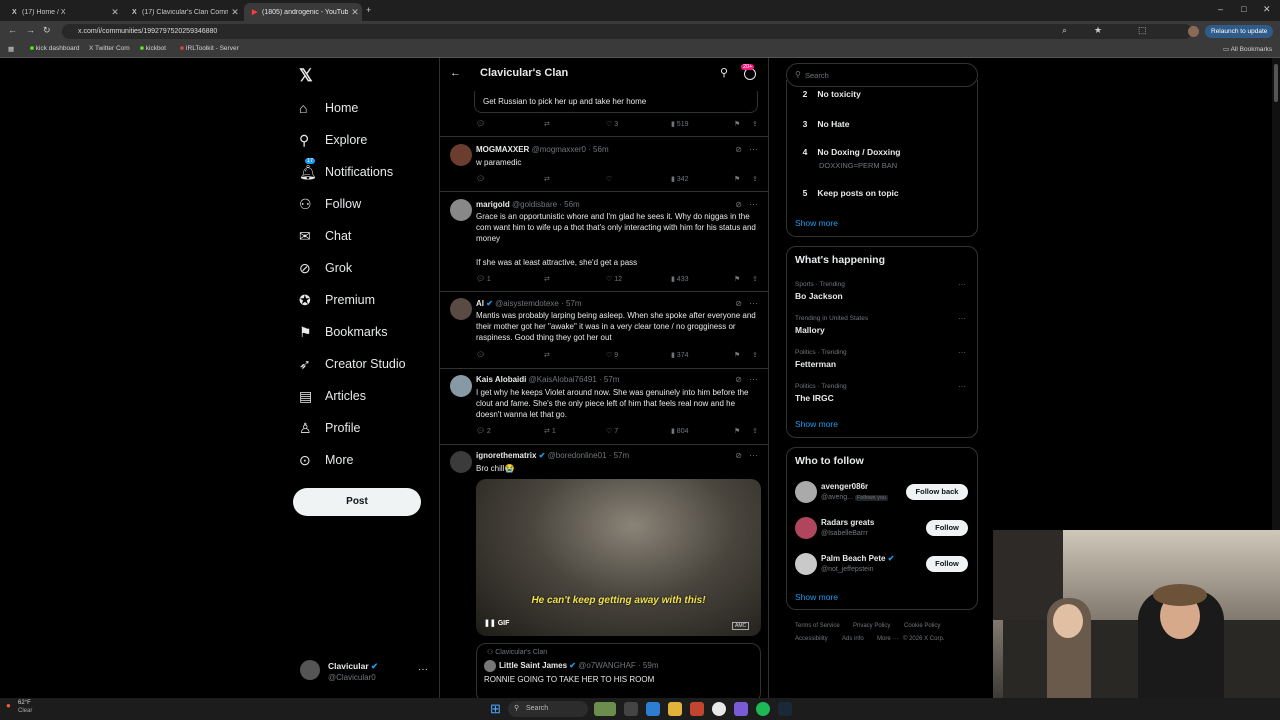 The height and width of the screenshot is (720, 1280). Describe the element at coordinates (11, 49) in the screenshot. I see `apps-icon: ▦` at that location.